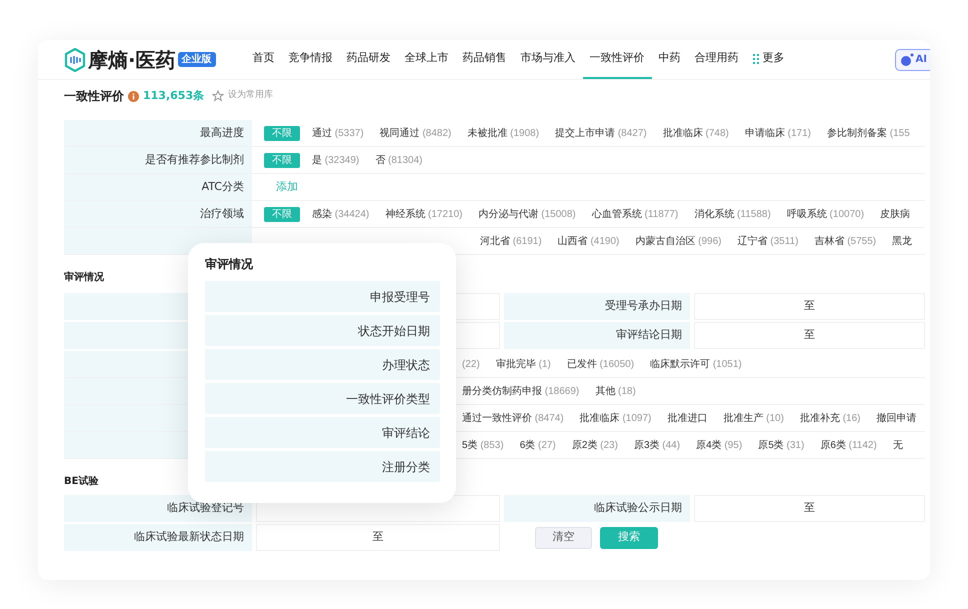 The height and width of the screenshot is (609, 968). I want to click on logo-icon, so click(75, 60).